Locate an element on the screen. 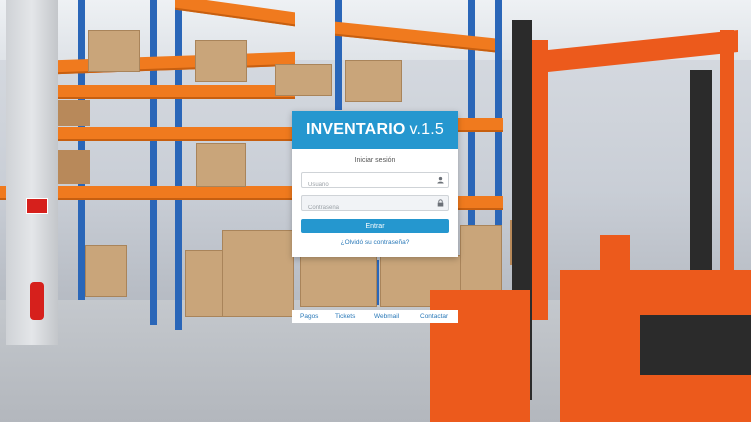 This screenshot has height=422, width=751. footer-link-webmail: Webmail is located at coordinates (386, 316).